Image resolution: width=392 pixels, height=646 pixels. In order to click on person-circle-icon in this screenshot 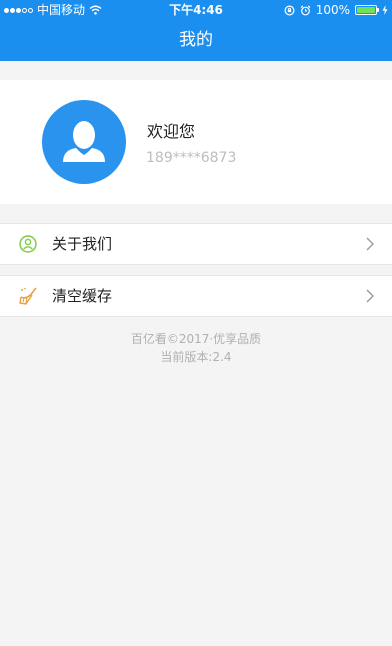, I will do `click(28, 244)`.